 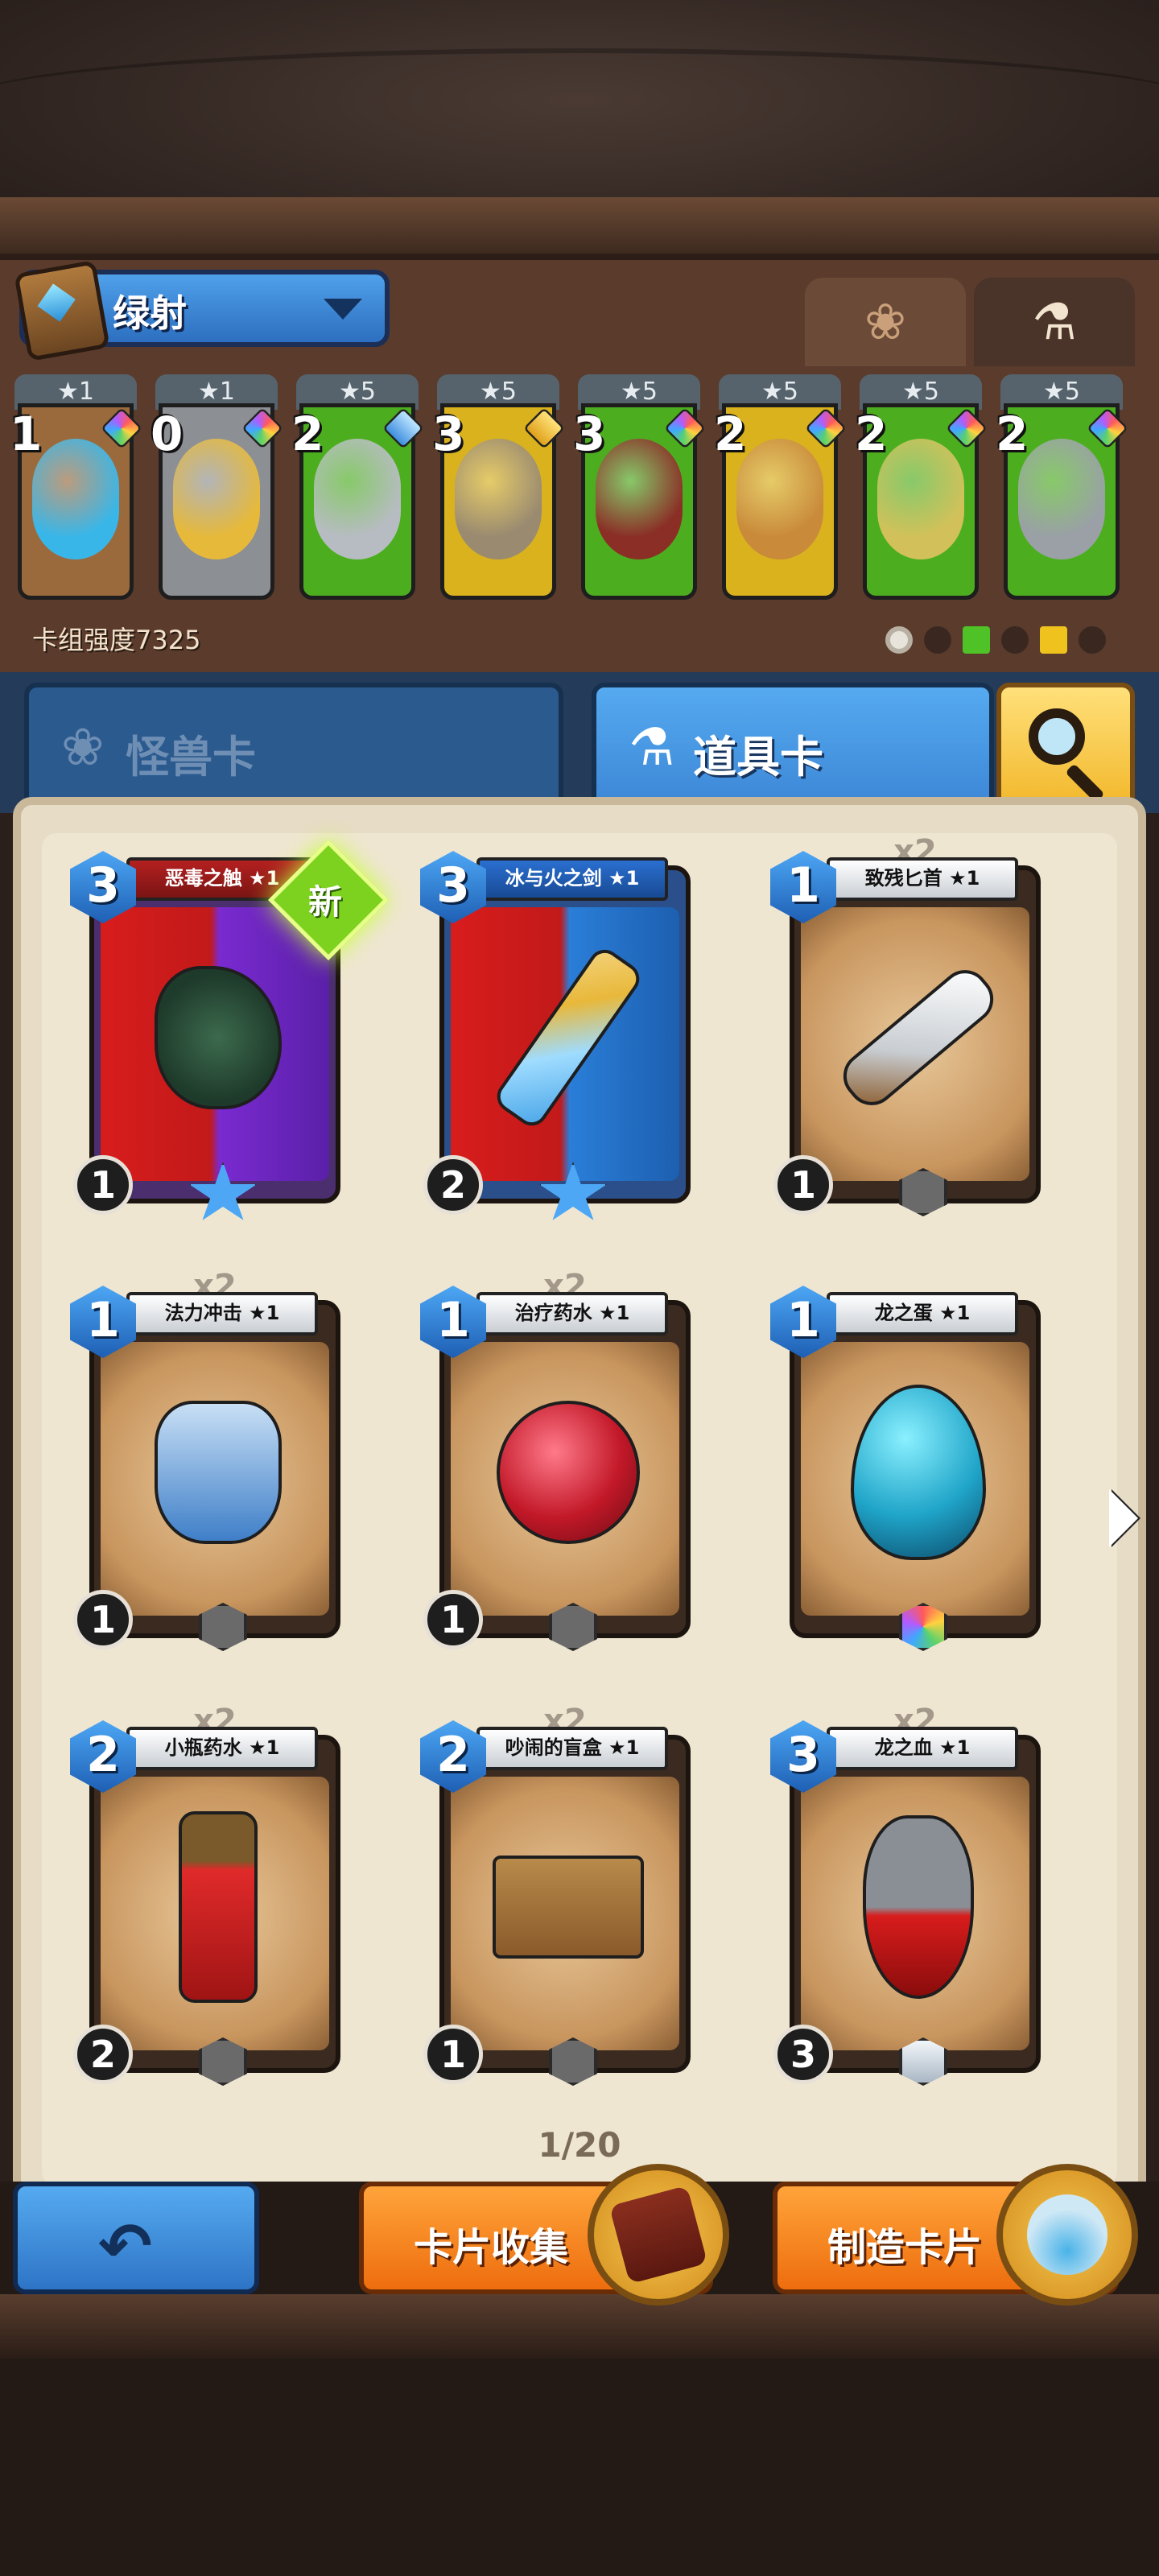 I want to click on new-badge-label: 新, so click(x=324, y=902).